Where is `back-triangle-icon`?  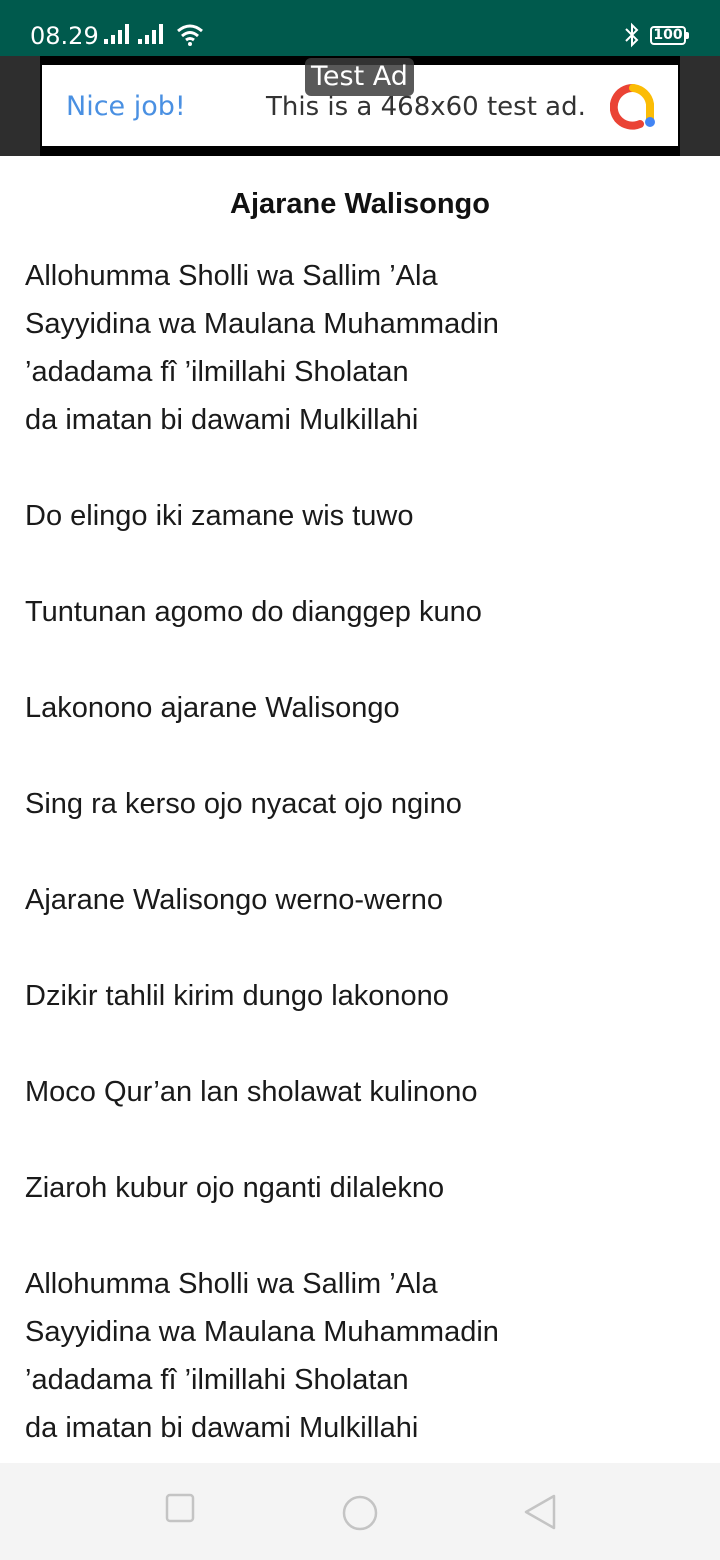 back-triangle-icon is located at coordinates (540, 1514).